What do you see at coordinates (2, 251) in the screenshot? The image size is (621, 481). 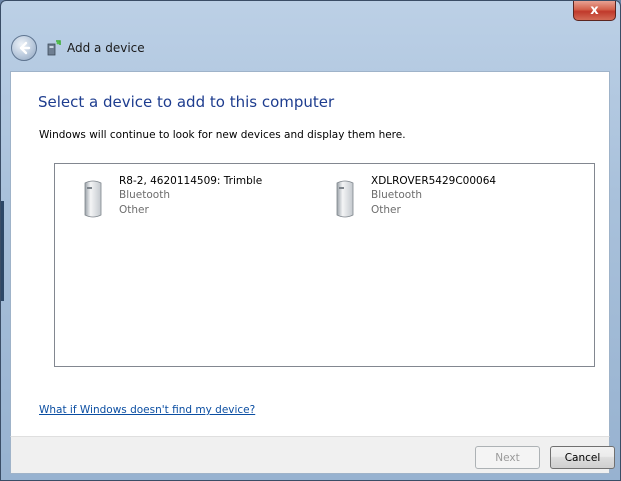 I see `window-edge-shadow` at bounding box center [2, 251].